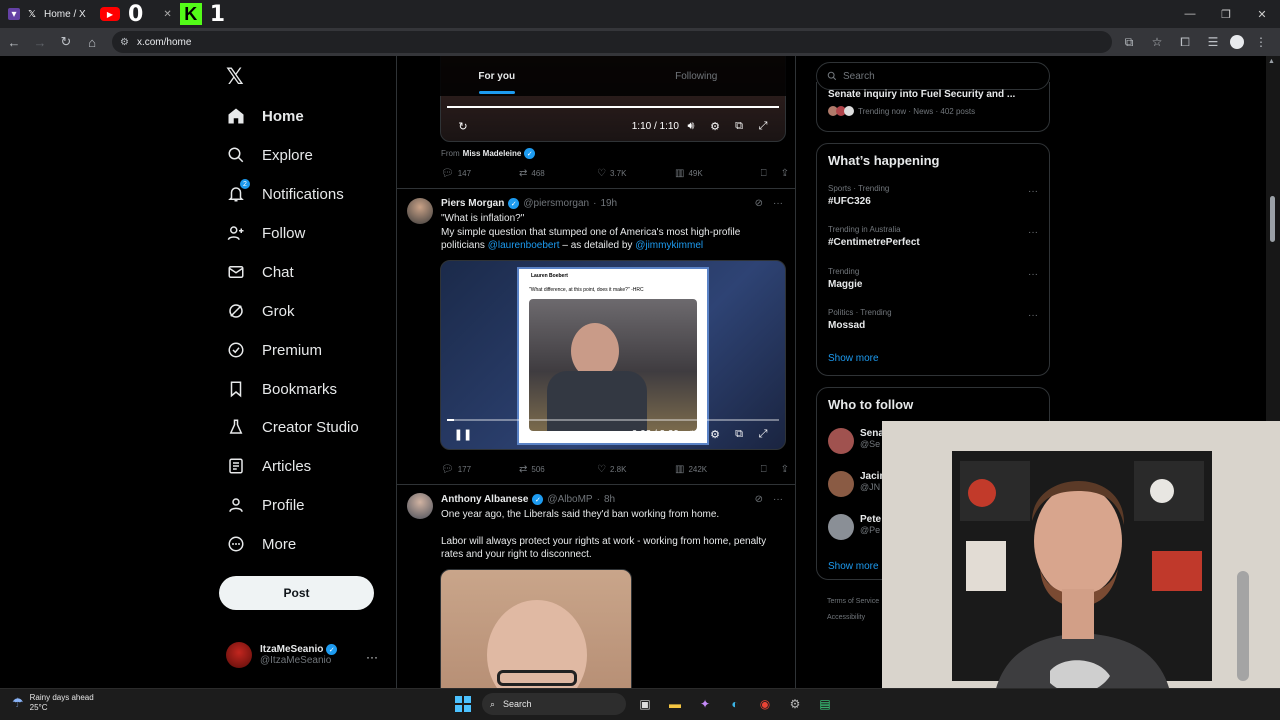 The width and height of the screenshot is (1280, 720). Describe the element at coordinates (795, 704) in the screenshot. I see `steam-icon: ⚙` at that location.